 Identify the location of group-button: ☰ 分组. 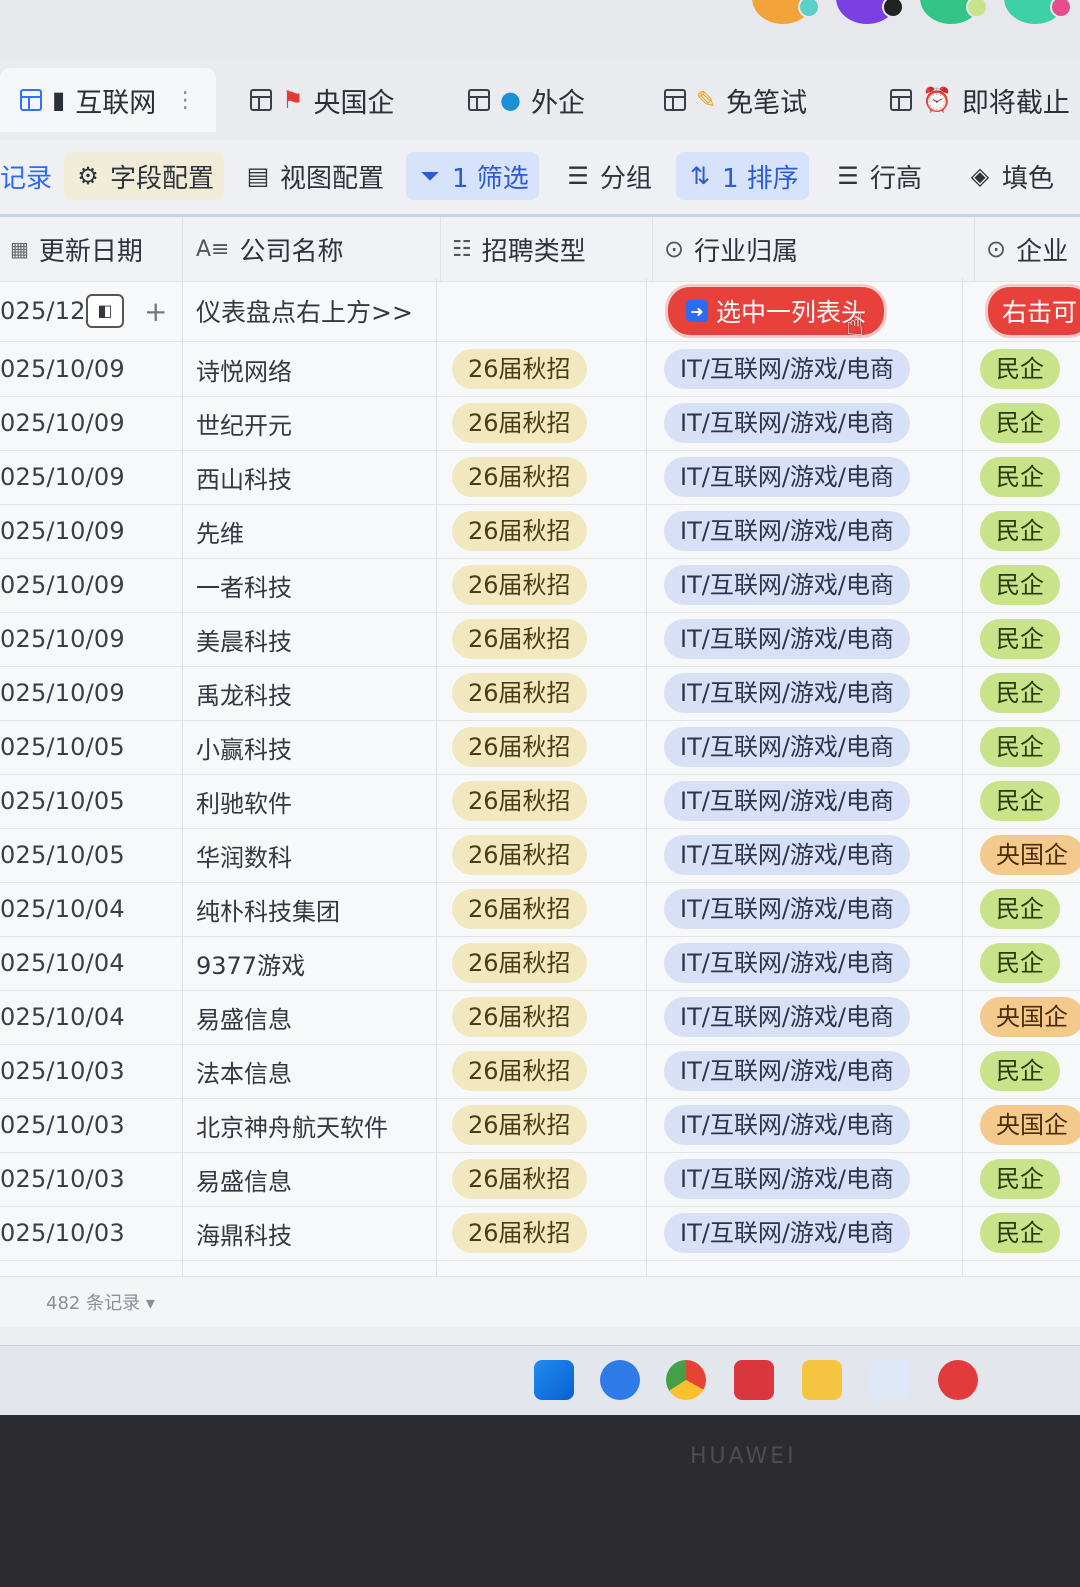
(608, 176).